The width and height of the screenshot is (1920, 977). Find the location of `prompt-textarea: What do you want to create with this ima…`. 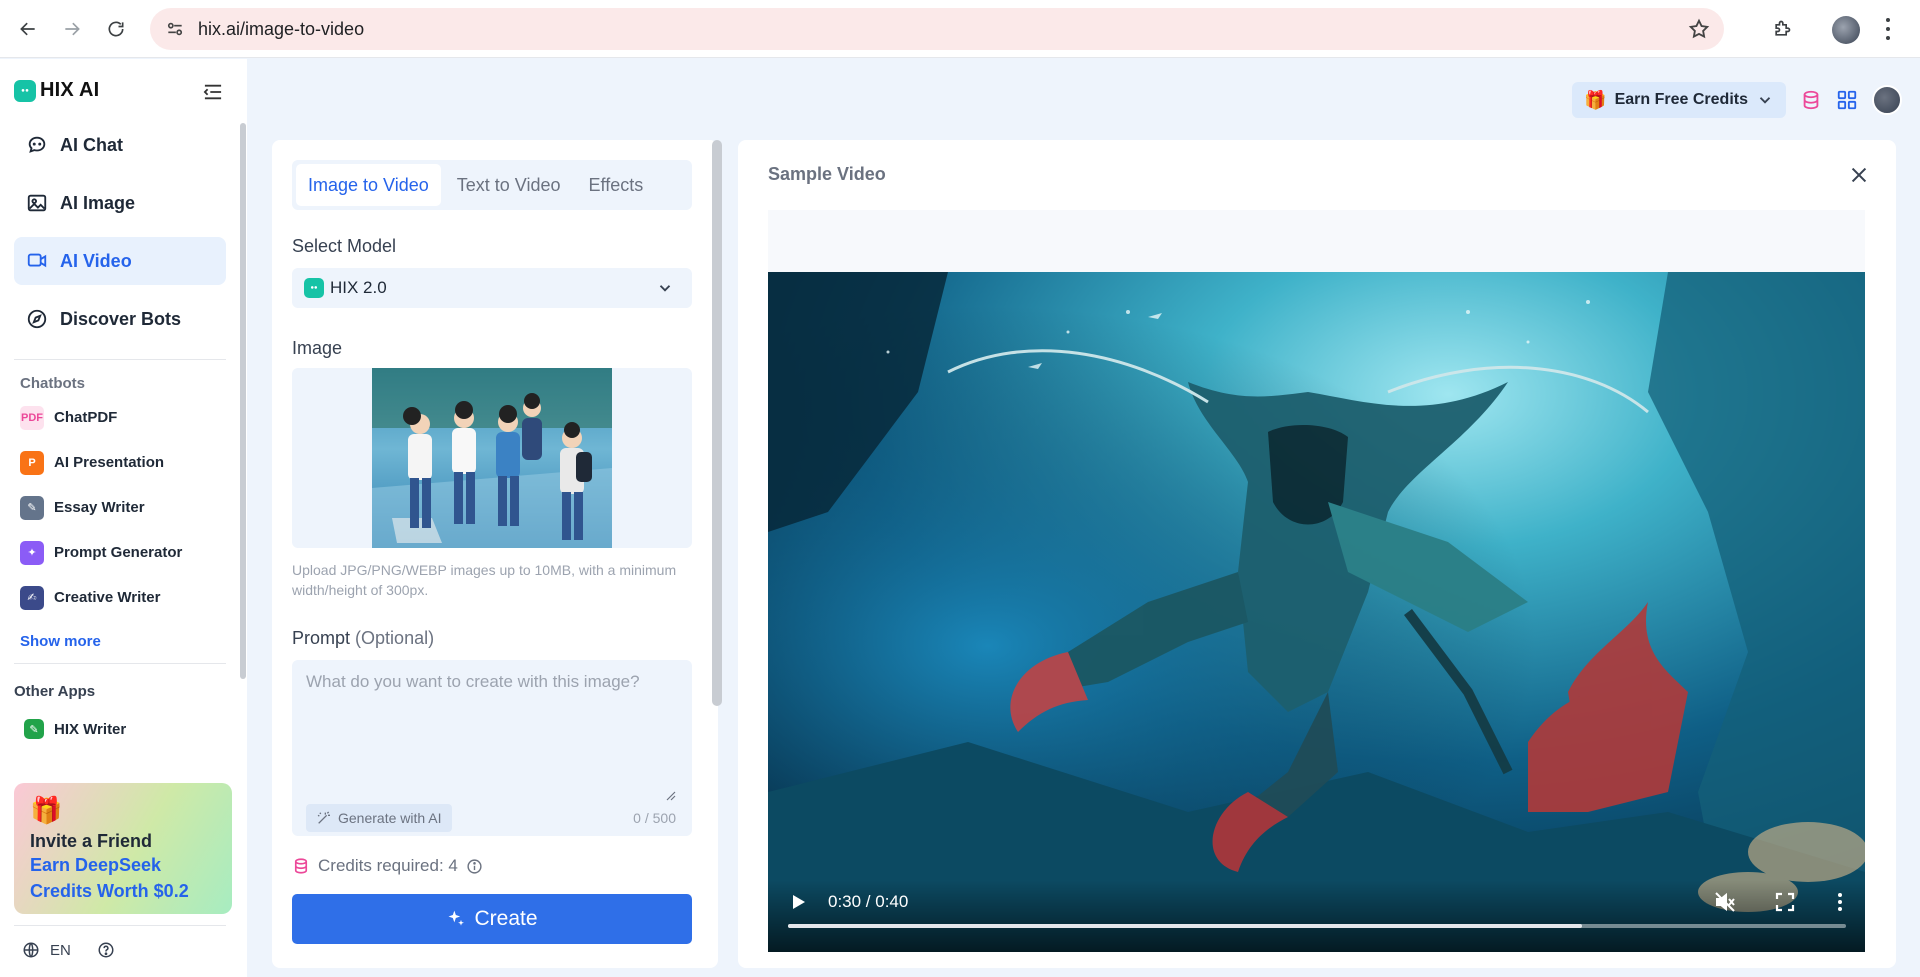

prompt-textarea: What do you want to create with this ima… is located at coordinates (492, 748).